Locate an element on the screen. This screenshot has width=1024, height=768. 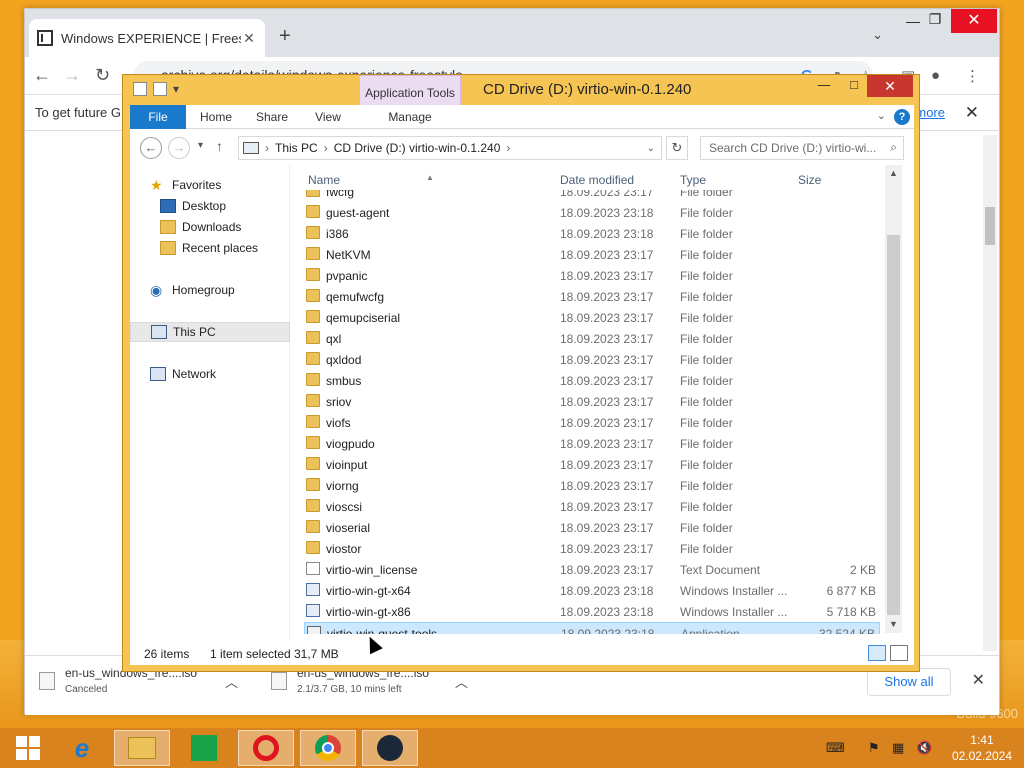
scroll-up-icon: ▲ is located at coordinates (893, 173).